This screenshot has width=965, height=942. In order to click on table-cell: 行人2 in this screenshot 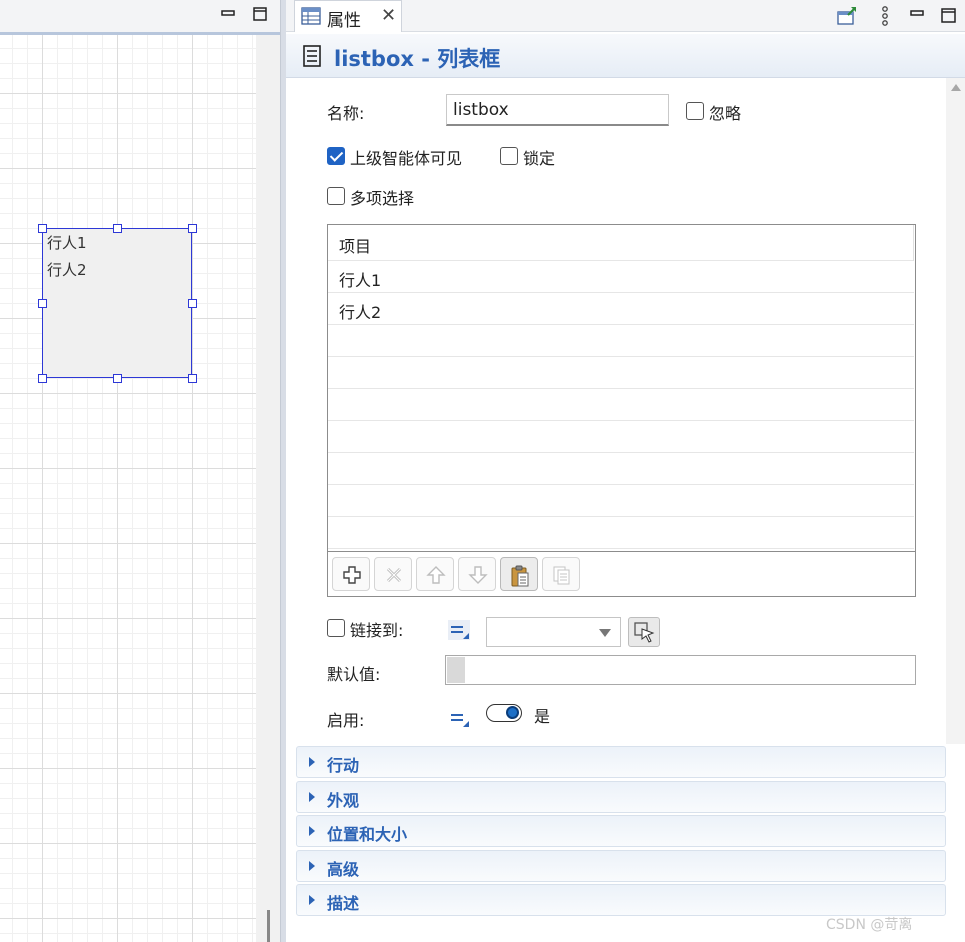, I will do `click(360, 312)`.